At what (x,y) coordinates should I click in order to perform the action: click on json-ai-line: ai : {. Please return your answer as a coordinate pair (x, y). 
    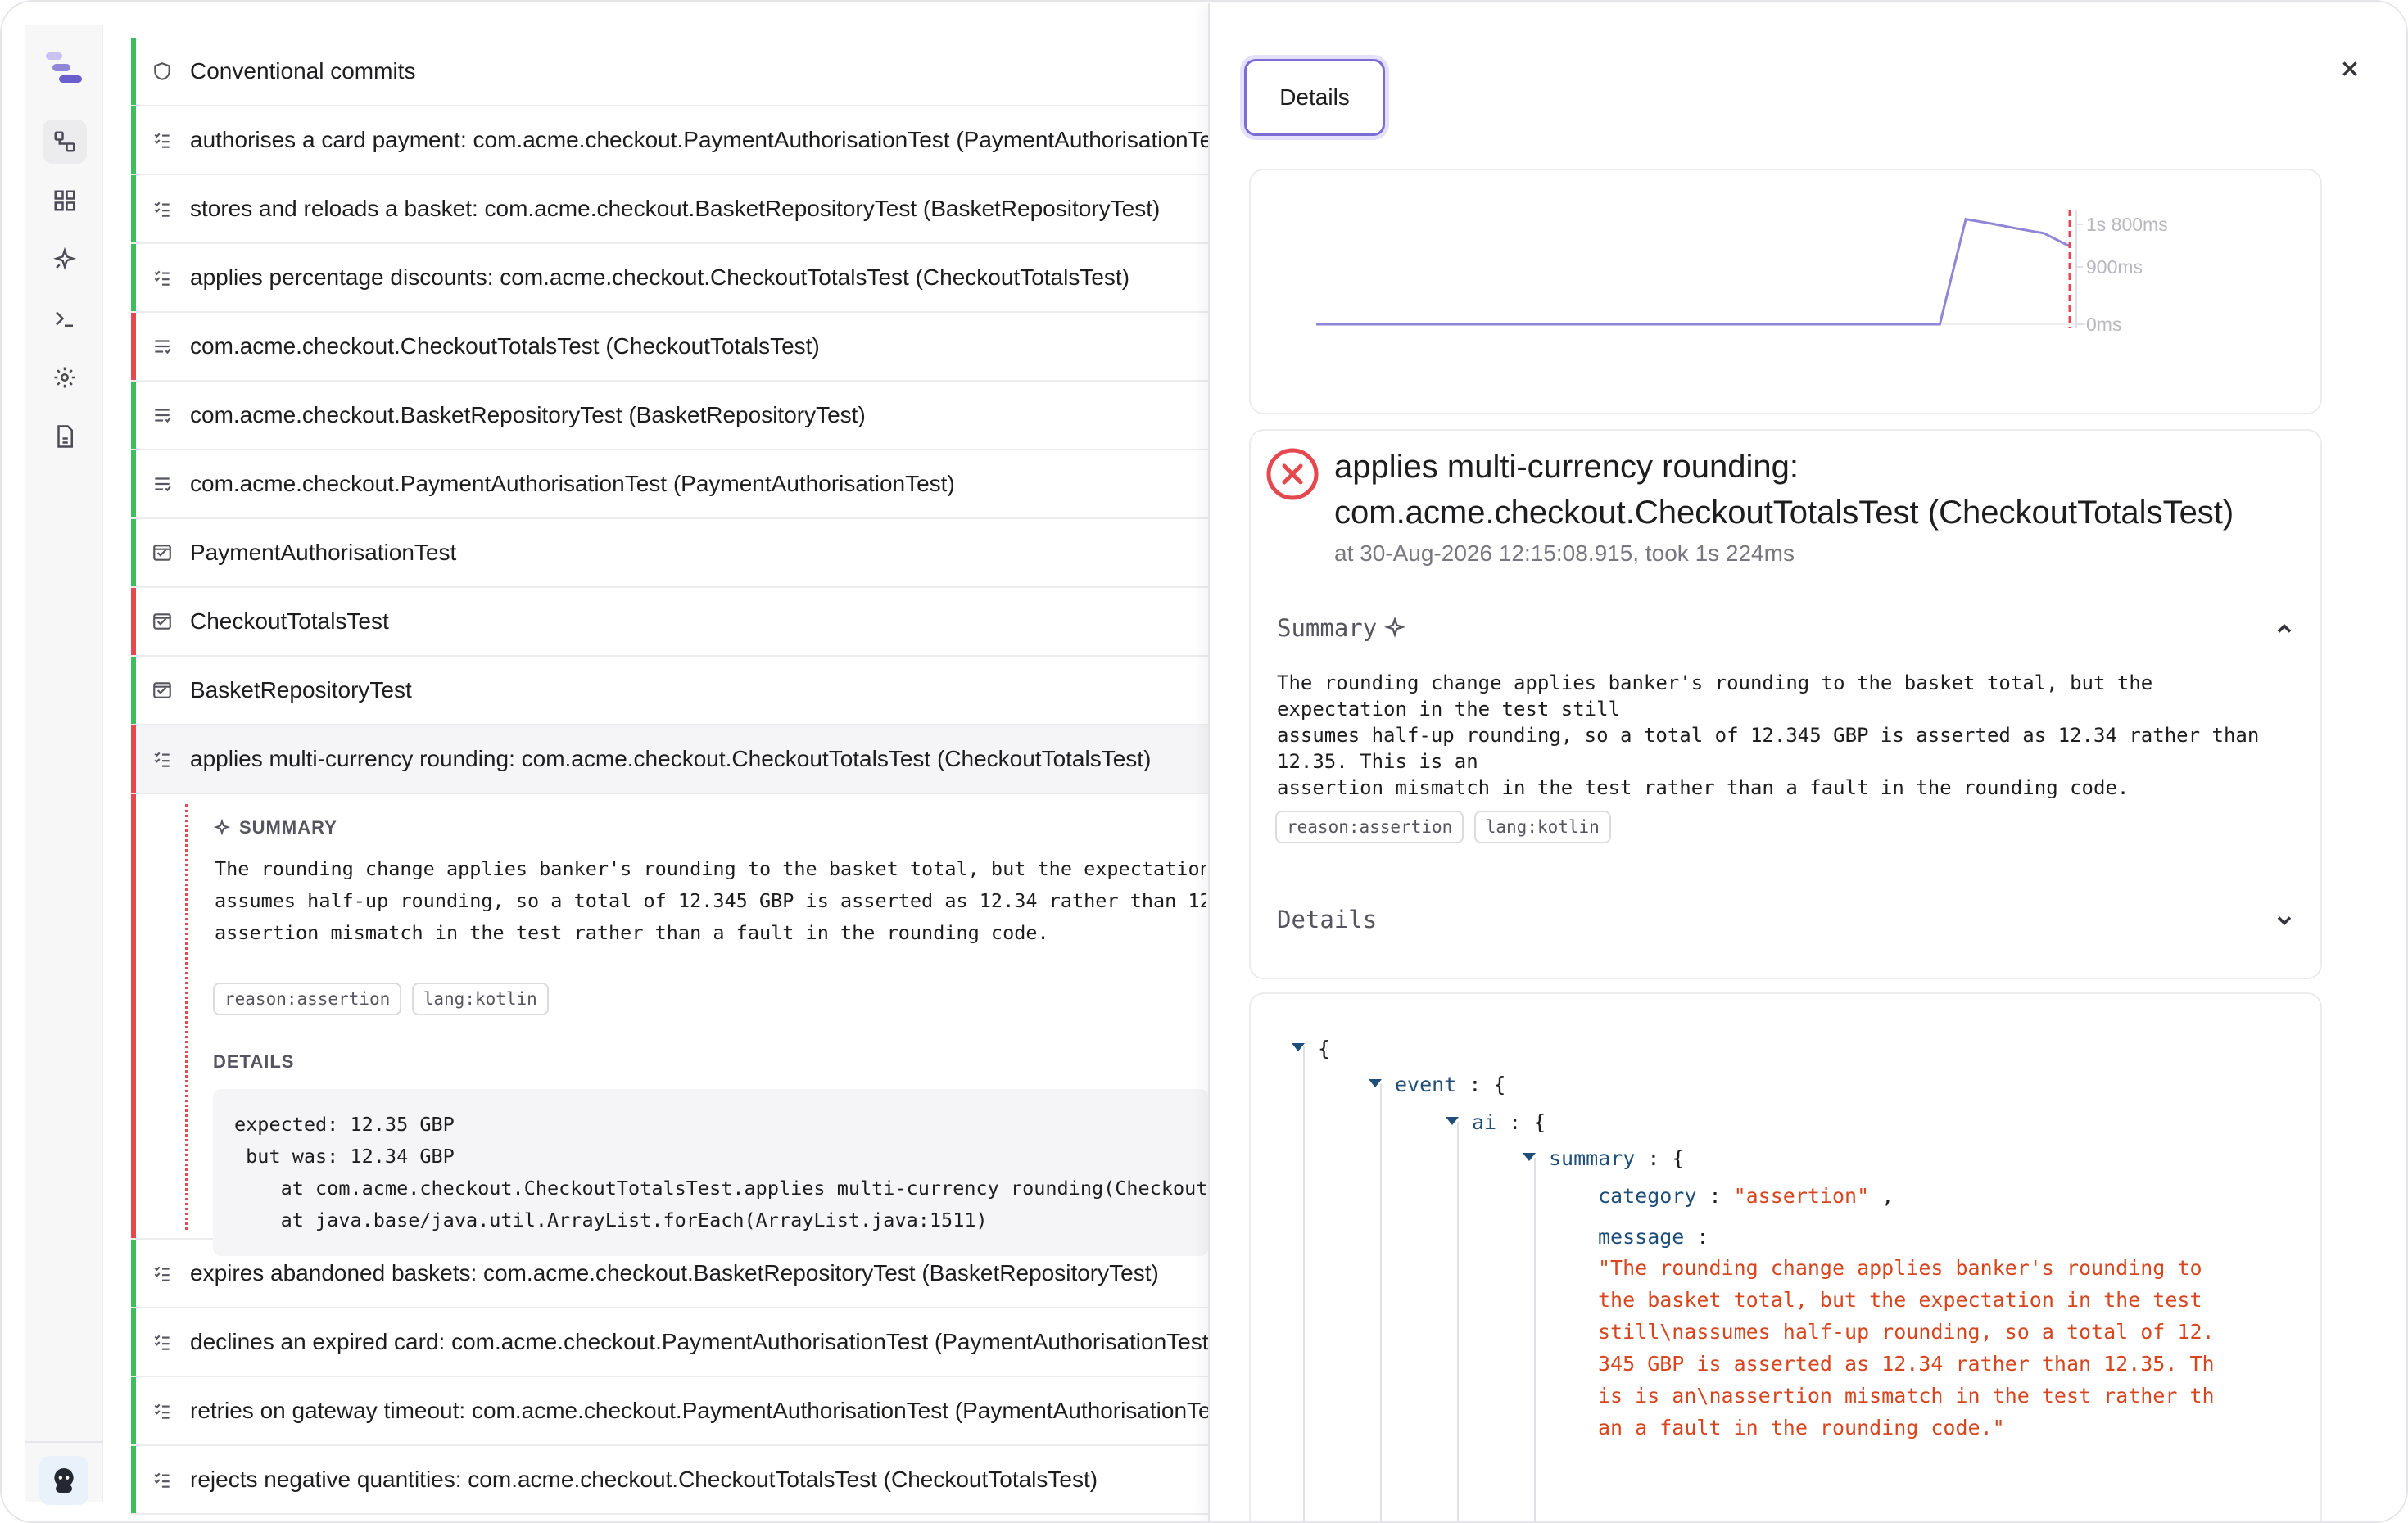
    Looking at the image, I should click on (1509, 1122).